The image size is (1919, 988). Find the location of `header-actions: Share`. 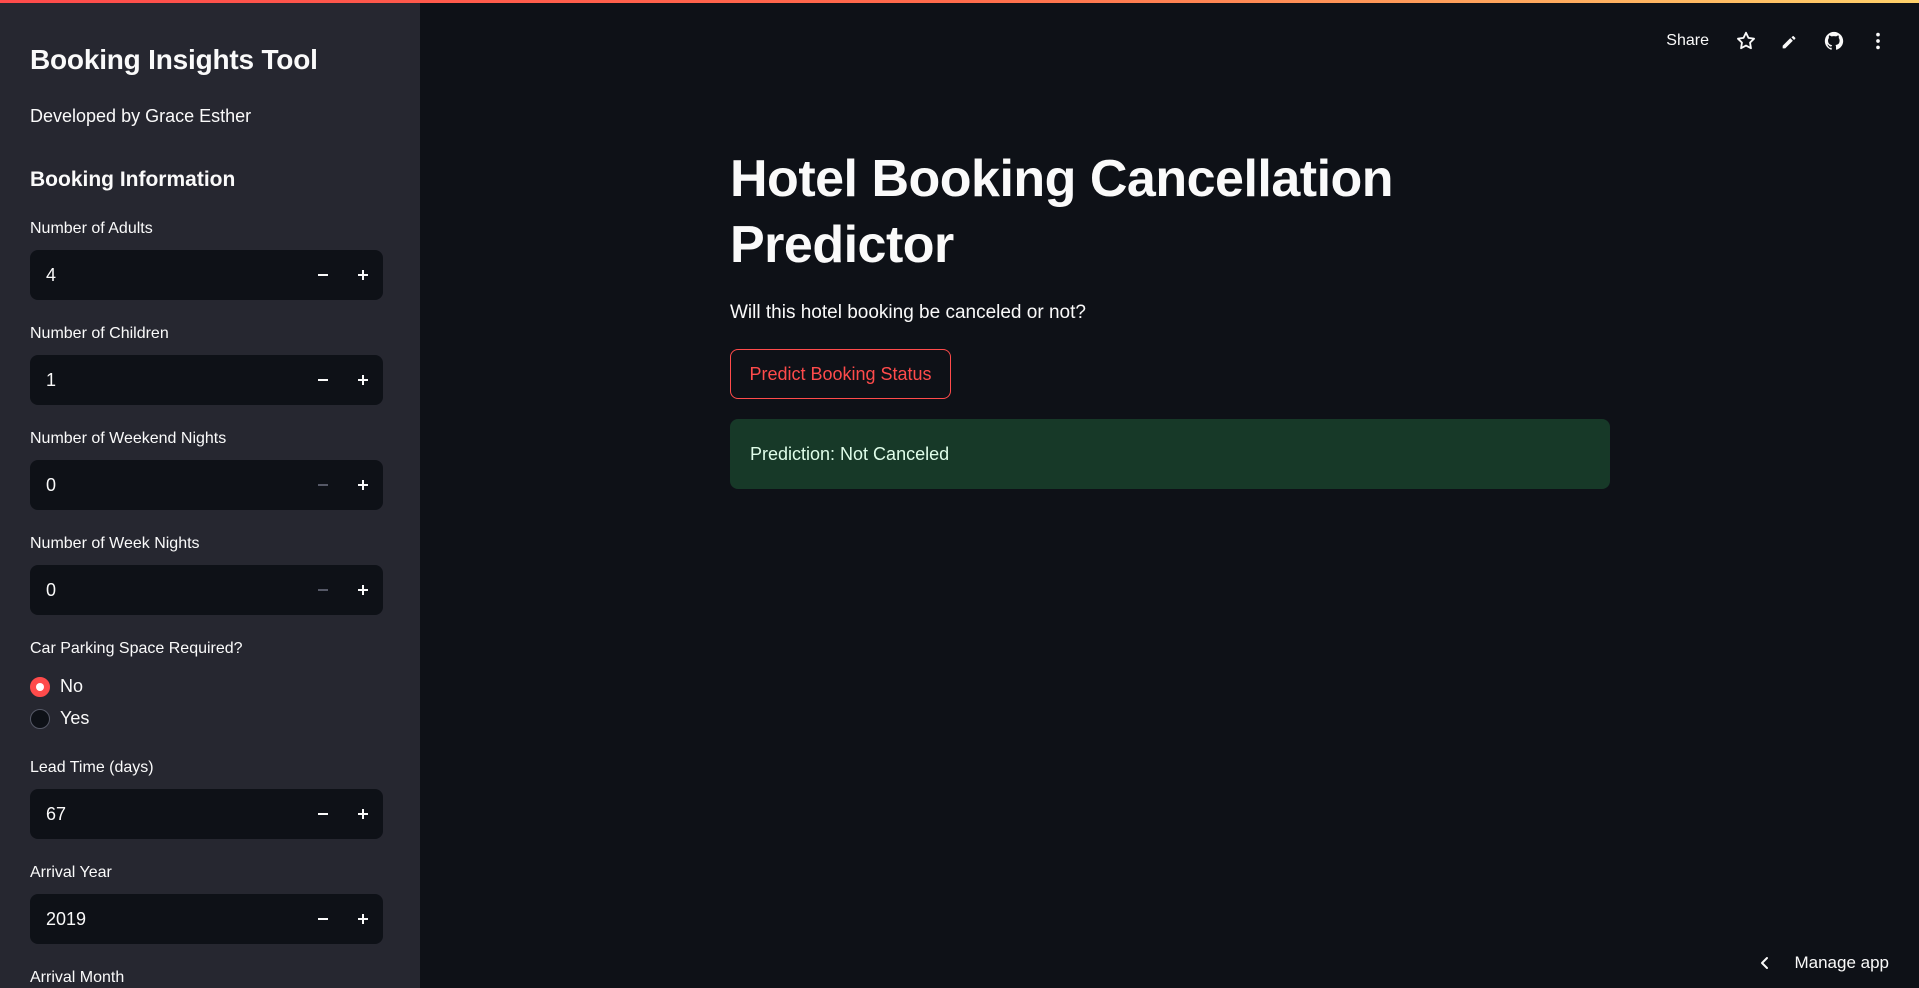

header-actions: Share is located at coordinates (1777, 41).